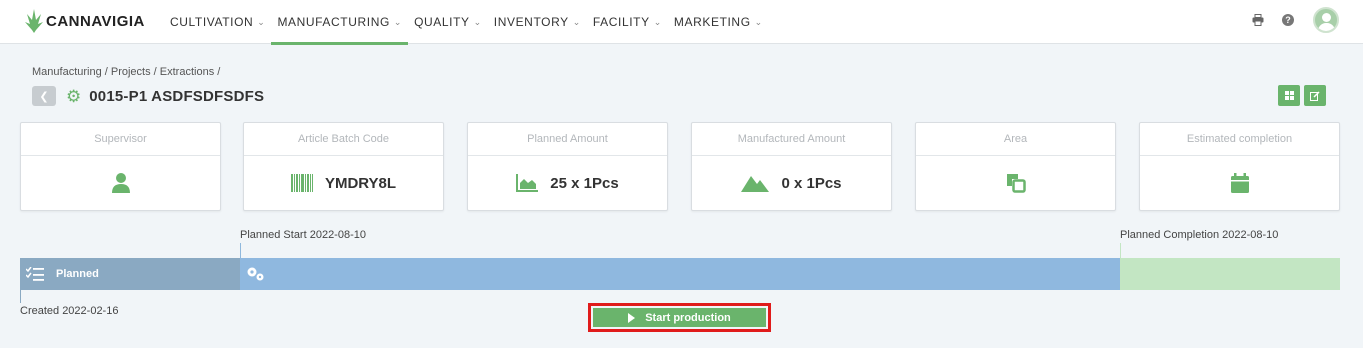 The image size is (1363, 348). What do you see at coordinates (120, 139) in the screenshot?
I see `card-label: Supervisor` at bounding box center [120, 139].